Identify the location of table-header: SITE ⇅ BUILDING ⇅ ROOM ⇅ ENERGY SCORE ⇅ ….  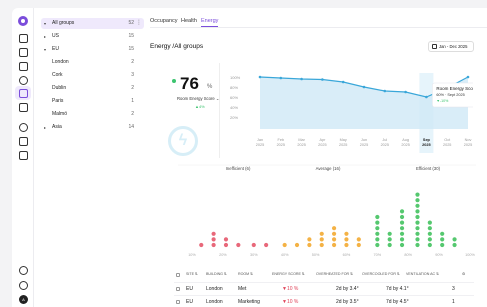
(324, 276).